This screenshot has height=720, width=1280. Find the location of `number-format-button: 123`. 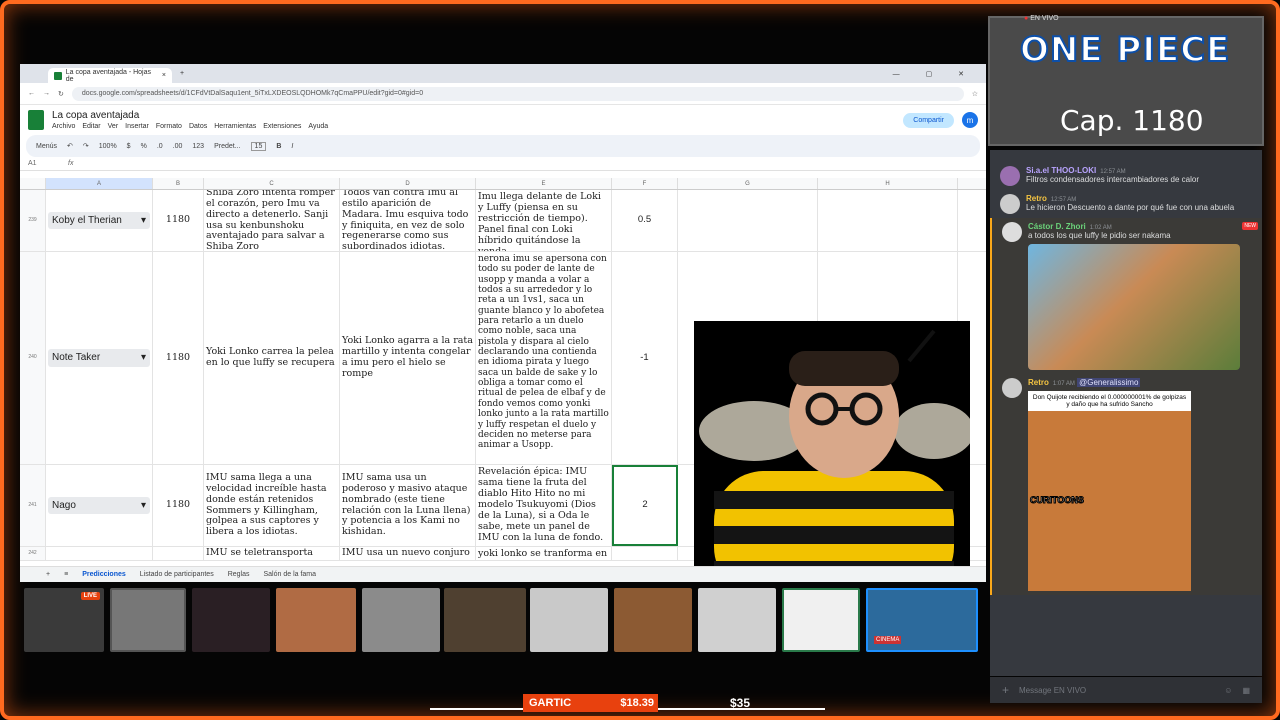

number-format-button: 123 is located at coordinates (198, 146).